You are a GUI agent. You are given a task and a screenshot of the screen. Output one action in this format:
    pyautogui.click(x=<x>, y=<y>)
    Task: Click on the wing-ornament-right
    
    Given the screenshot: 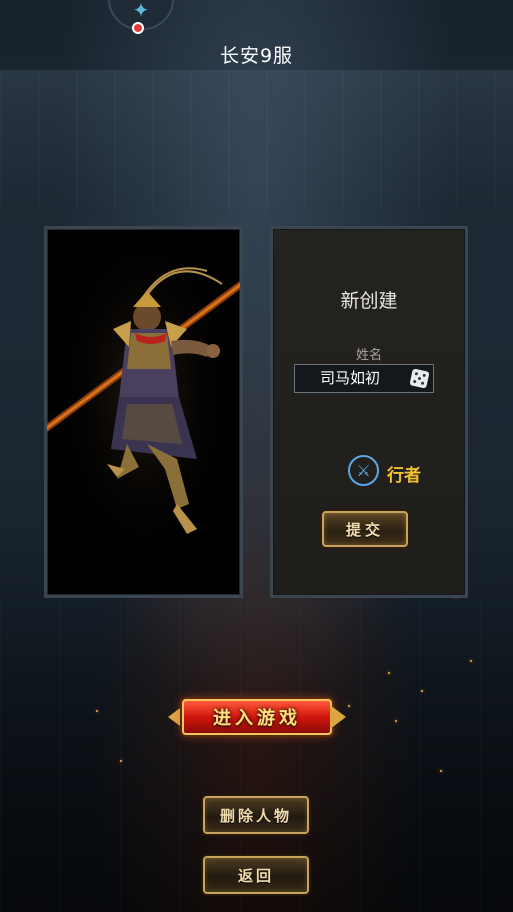 What is the action you would take?
    pyautogui.click(x=338, y=717)
    